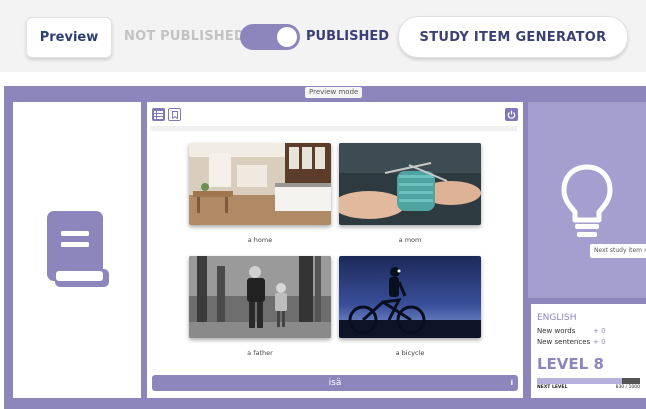 Image resolution: width=646 pixels, height=409 pixels. What do you see at coordinates (557, 318) in the screenshot?
I see `language-label: ENGLISH` at bounding box center [557, 318].